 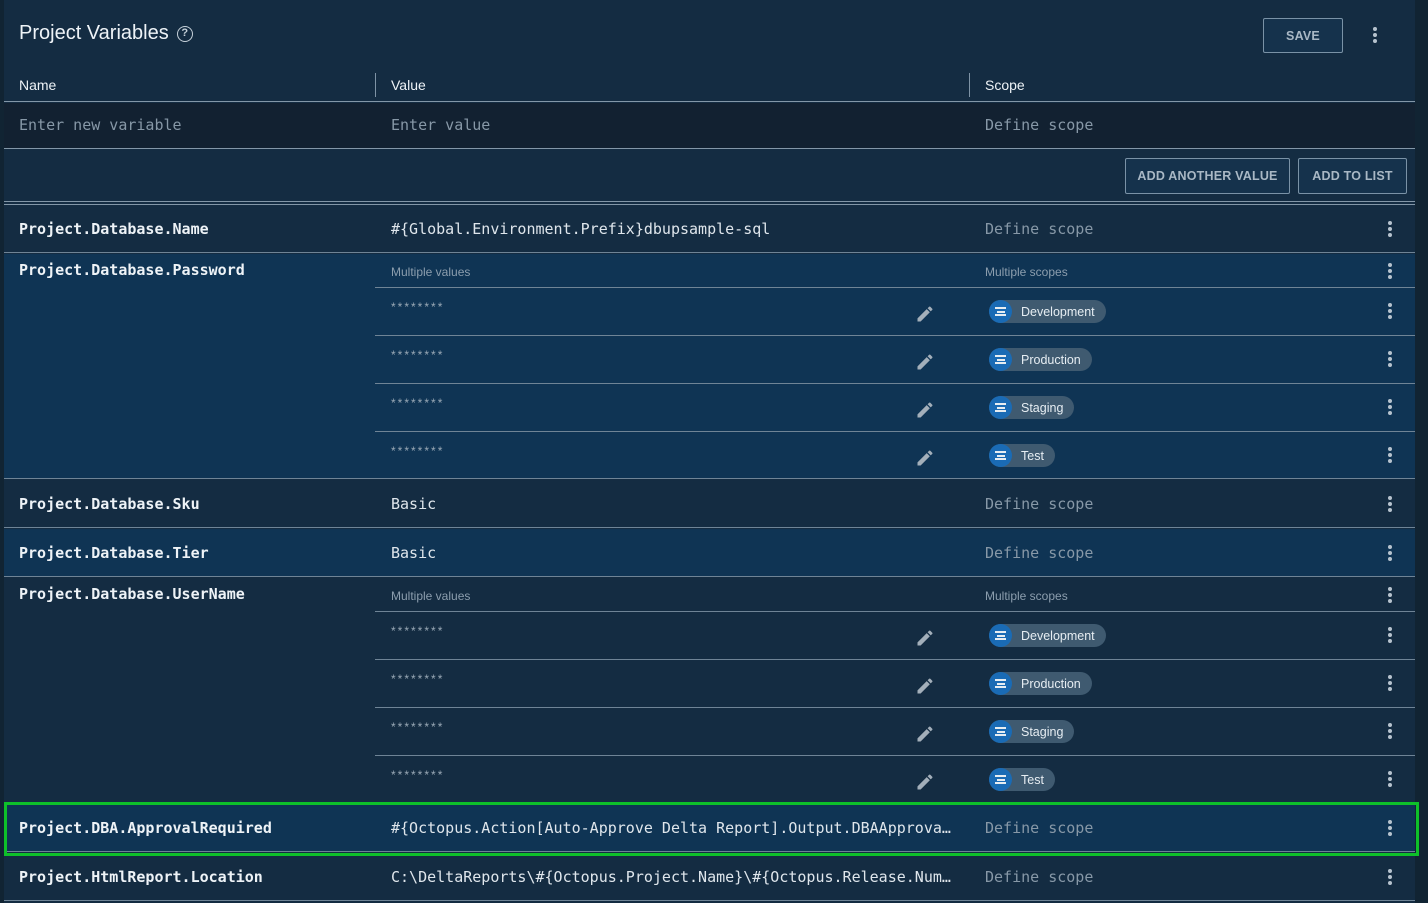 What do you see at coordinates (1039, 125) in the screenshot?
I see `new-variable-scope-input: Define scope` at bounding box center [1039, 125].